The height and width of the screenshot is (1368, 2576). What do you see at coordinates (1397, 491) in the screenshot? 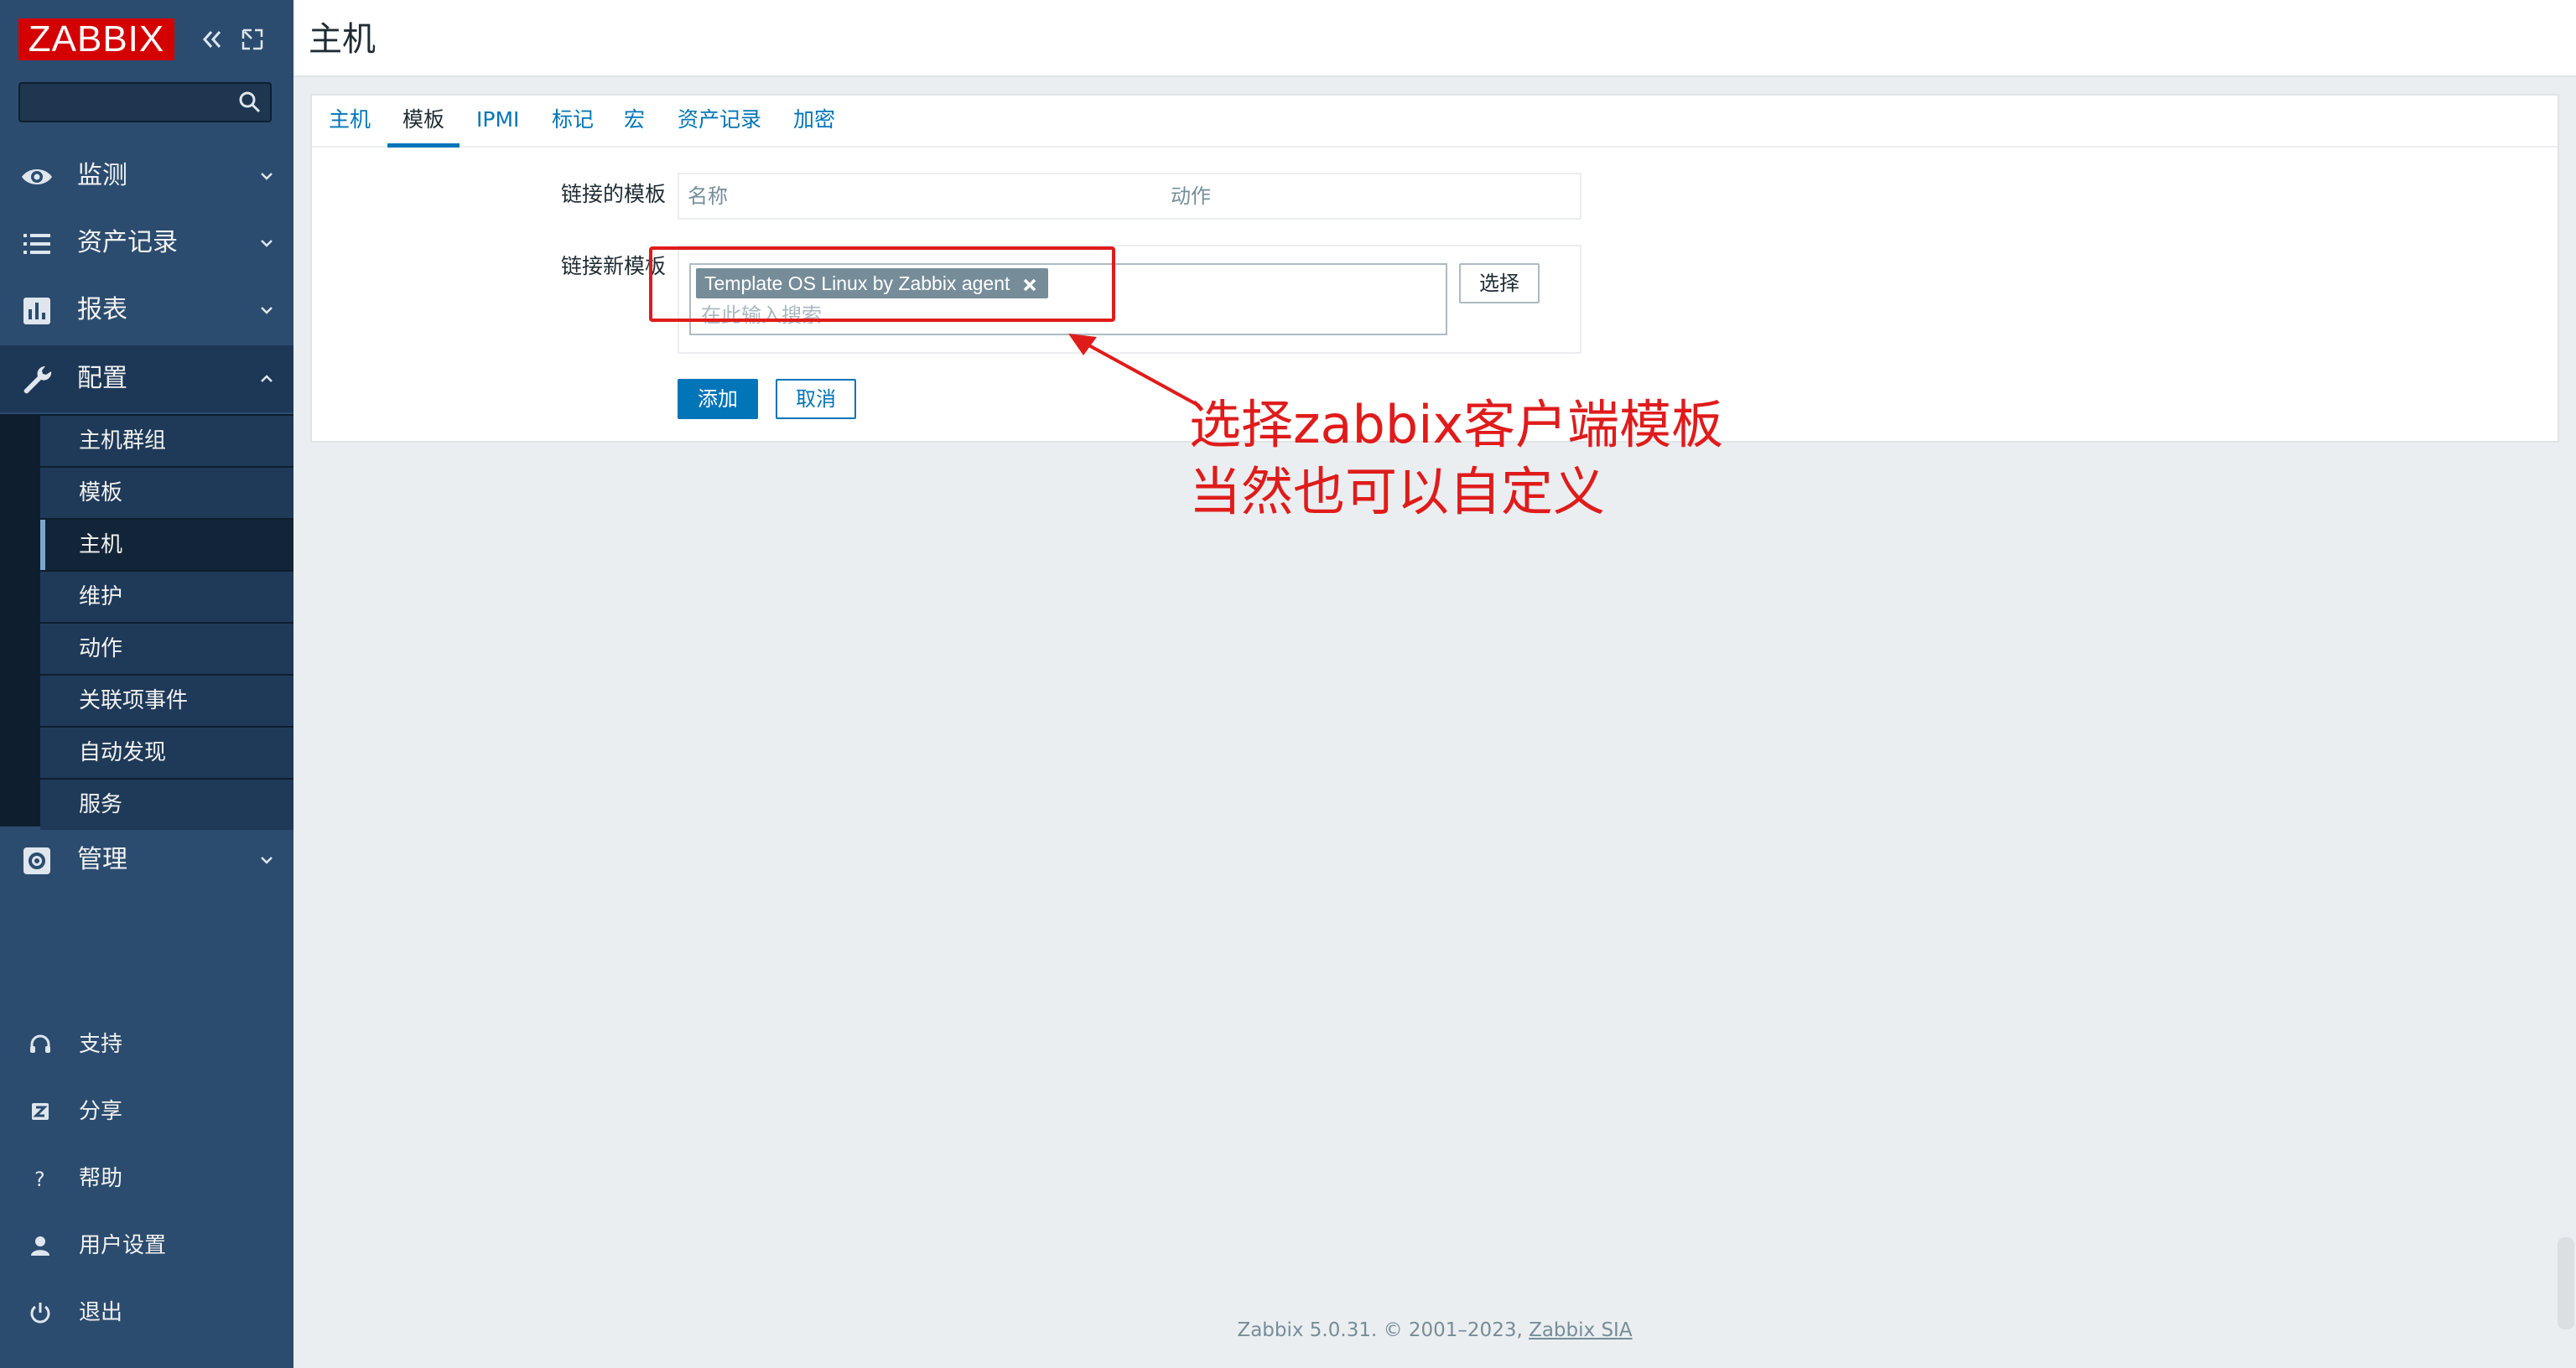
I see `annotation-text-line2: 当然也可以自定义` at bounding box center [1397, 491].